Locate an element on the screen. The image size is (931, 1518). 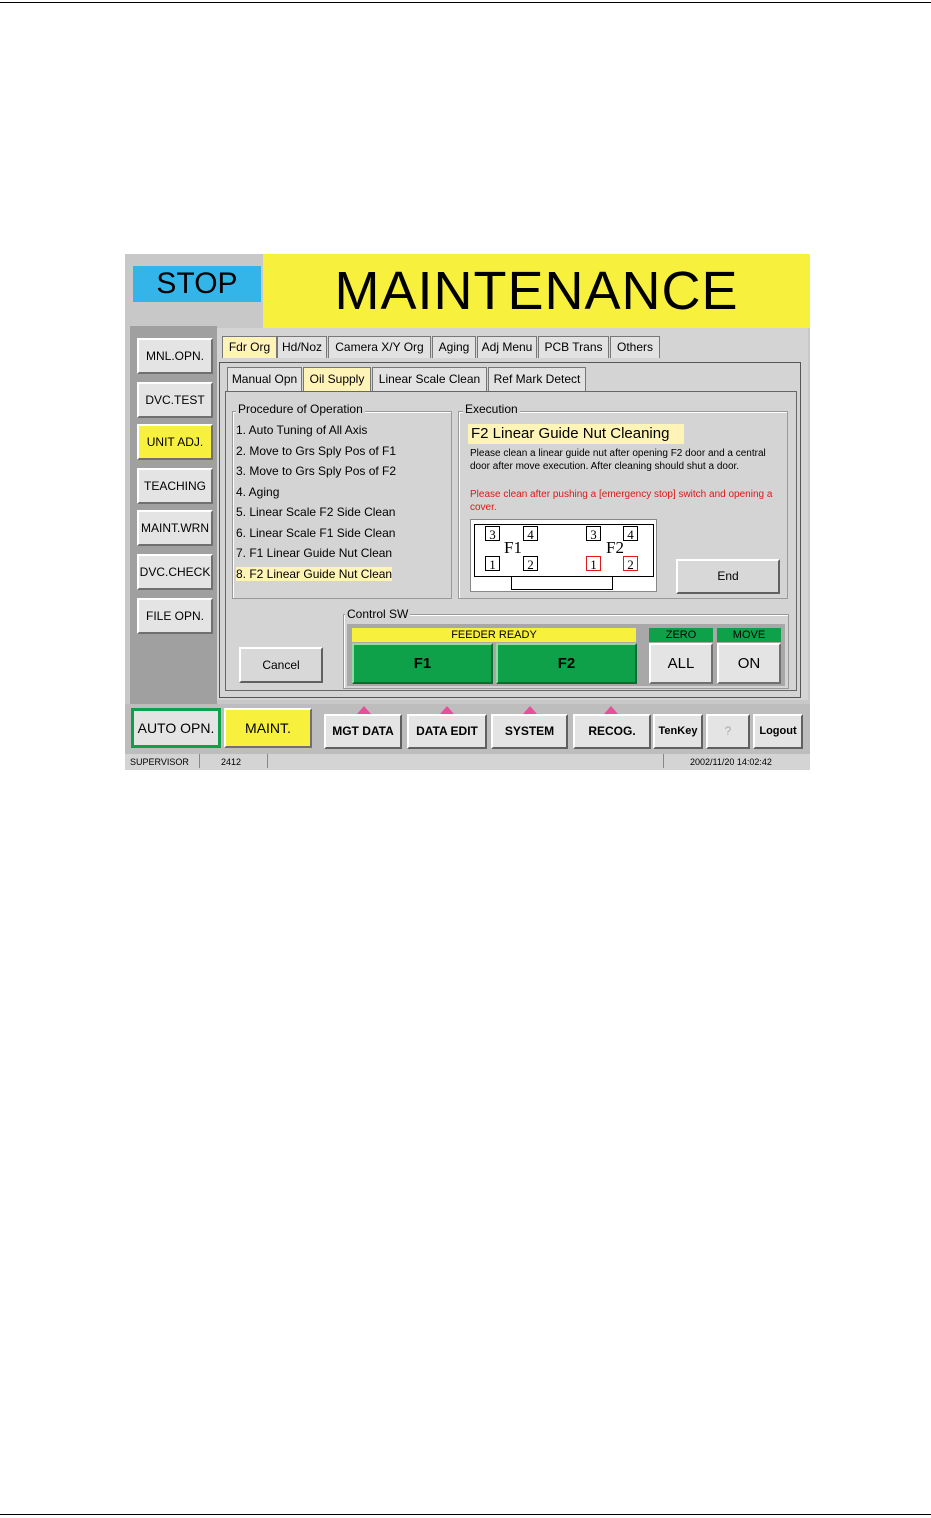
diagram-f2-pos-1: 1 is located at coordinates (593, 564).